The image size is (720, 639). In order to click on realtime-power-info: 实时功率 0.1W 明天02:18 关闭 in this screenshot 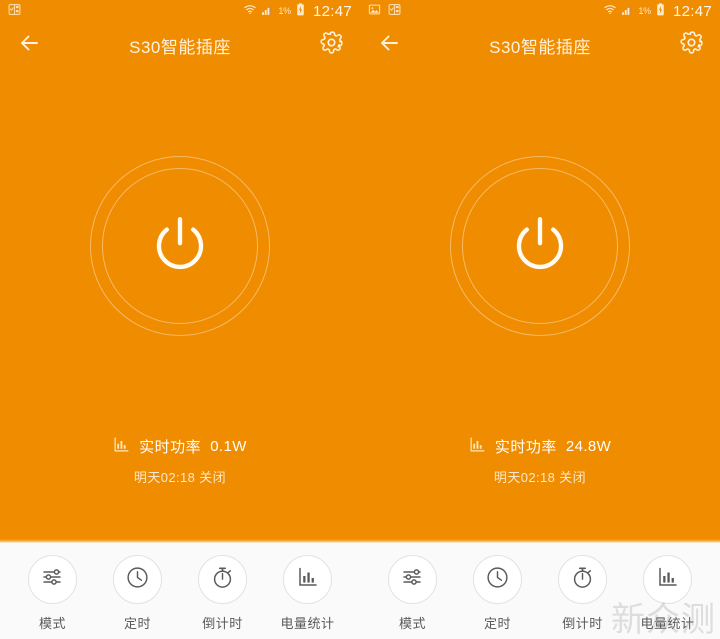, I will do `click(180, 461)`.